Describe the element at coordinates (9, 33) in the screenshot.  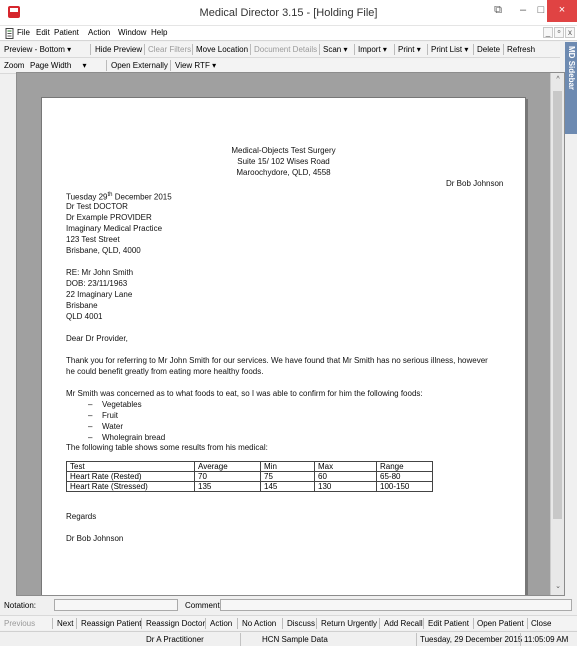
I see `document-icon` at that location.